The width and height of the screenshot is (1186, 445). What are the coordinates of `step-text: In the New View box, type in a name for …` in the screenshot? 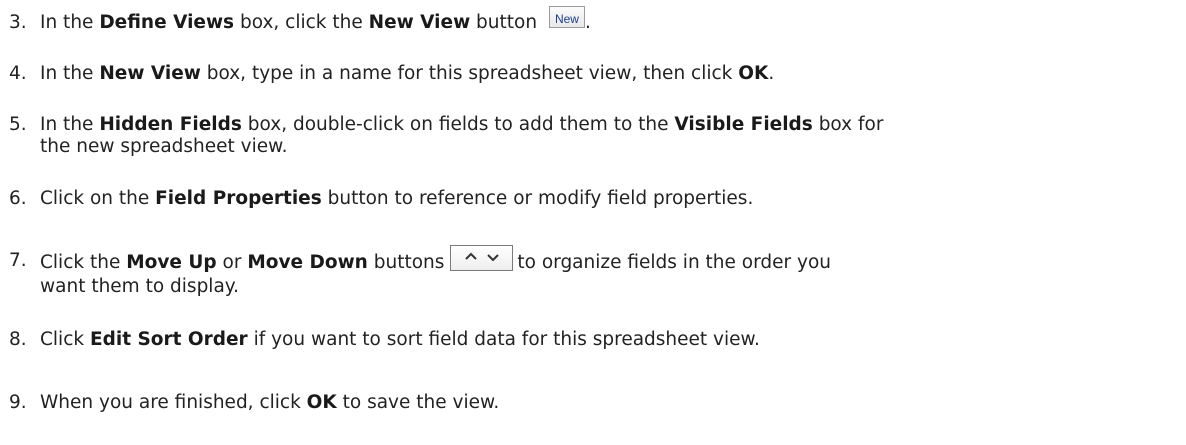 It's located at (407, 73).